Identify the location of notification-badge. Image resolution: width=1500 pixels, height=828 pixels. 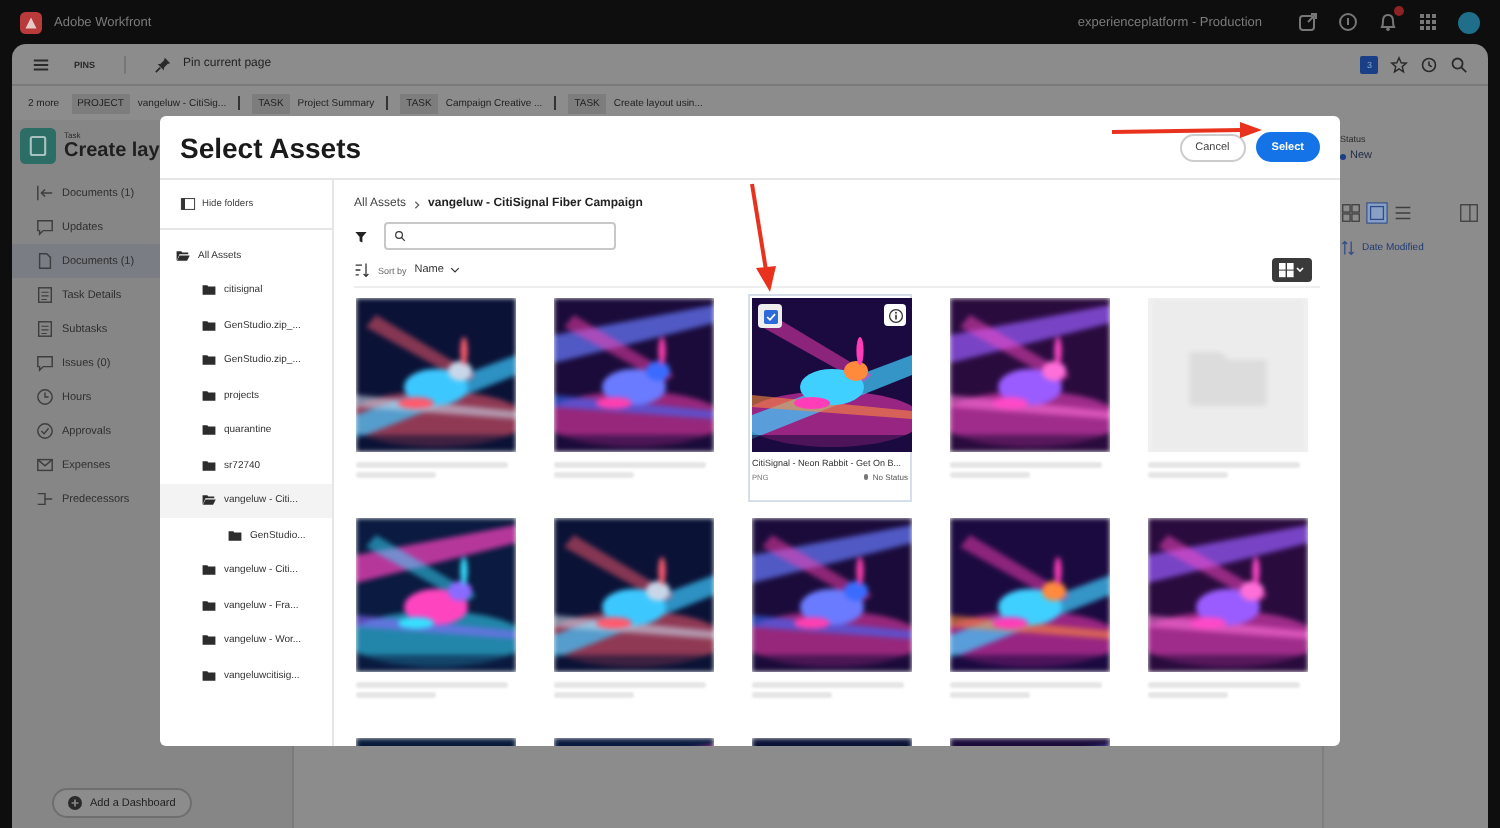
(1399, 11).